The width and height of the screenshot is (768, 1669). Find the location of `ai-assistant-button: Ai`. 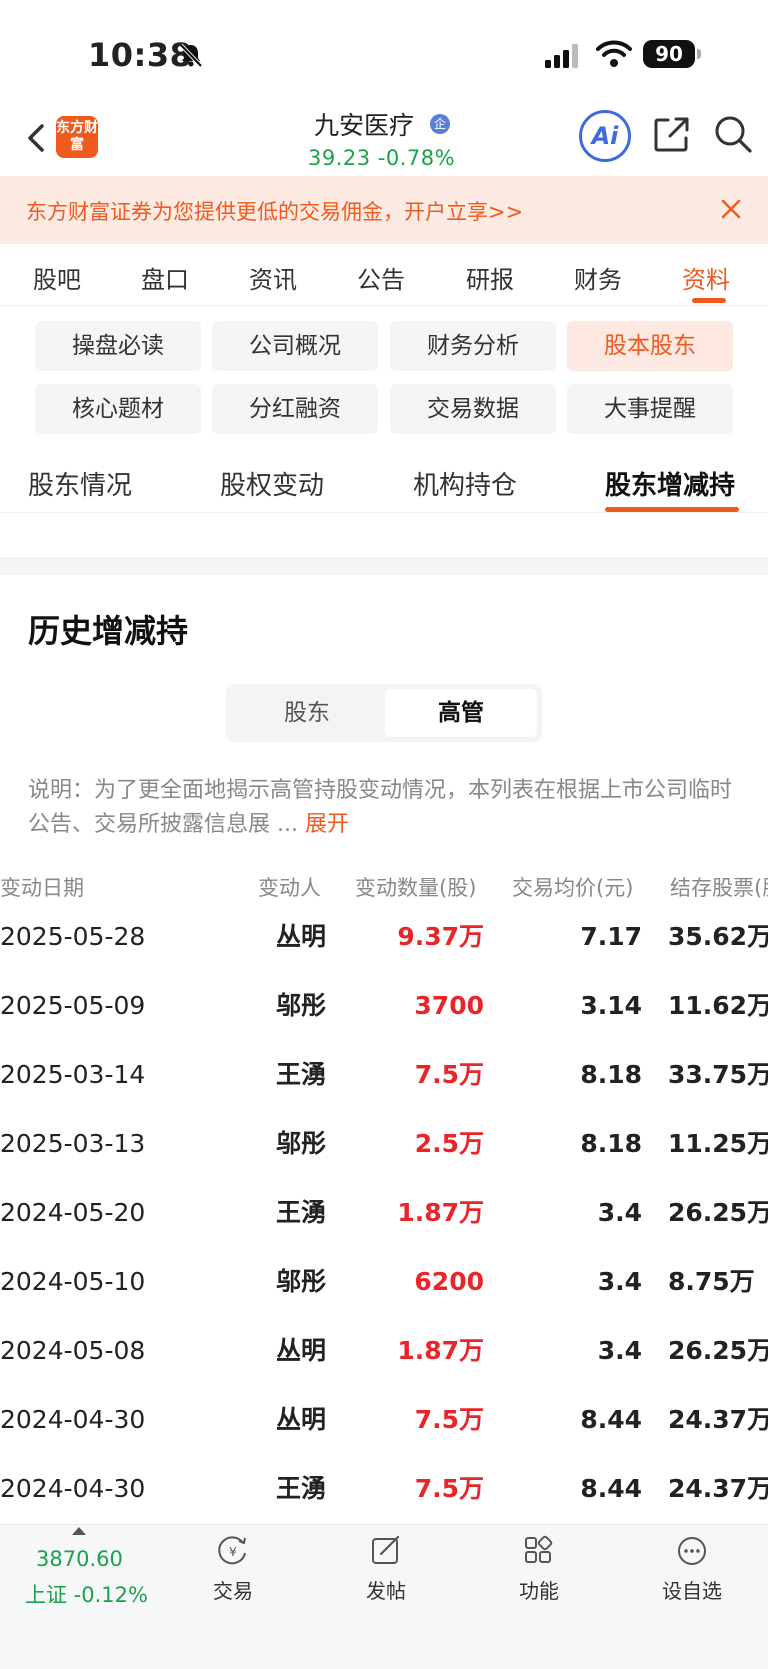

ai-assistant-button: Ai is located at coordinates (605, 136).